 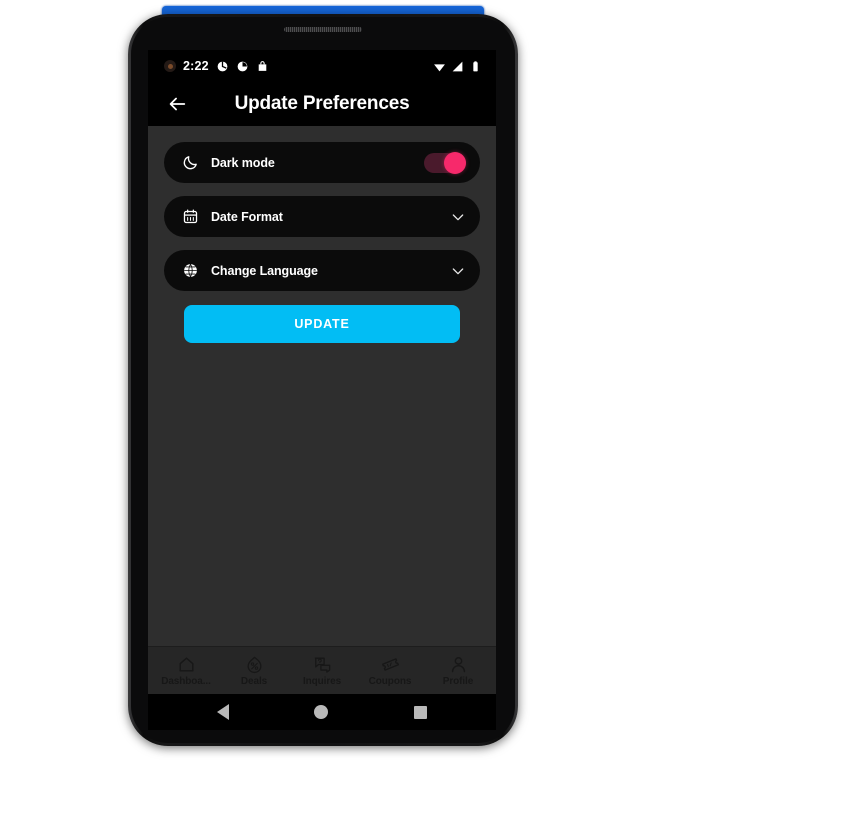 I want to click on status-bar-right, so click(x=457, y=66).